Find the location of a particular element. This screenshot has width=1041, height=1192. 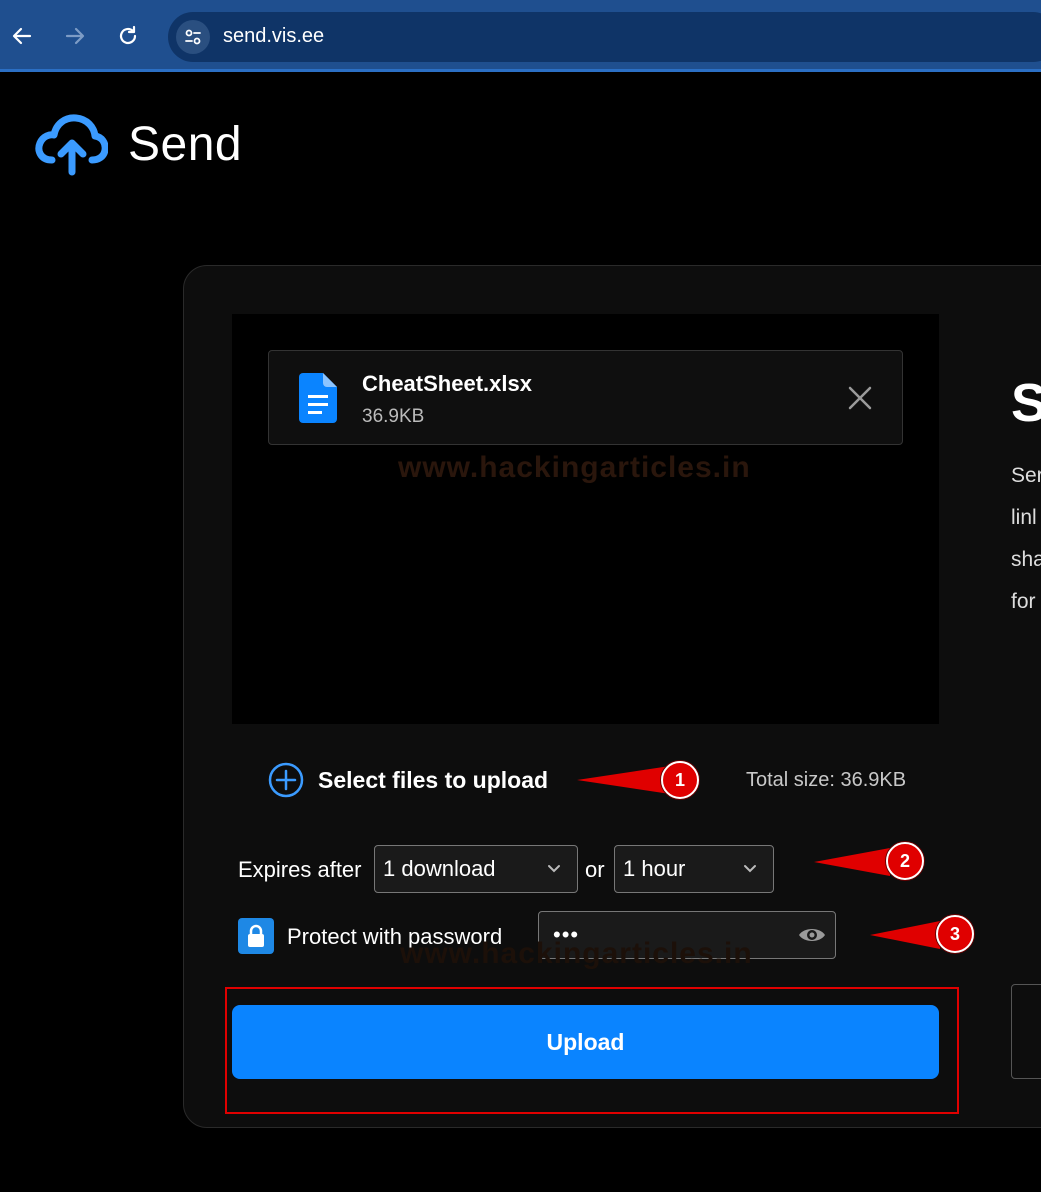

side-text-line: for is located at coordinates (1023, 601).